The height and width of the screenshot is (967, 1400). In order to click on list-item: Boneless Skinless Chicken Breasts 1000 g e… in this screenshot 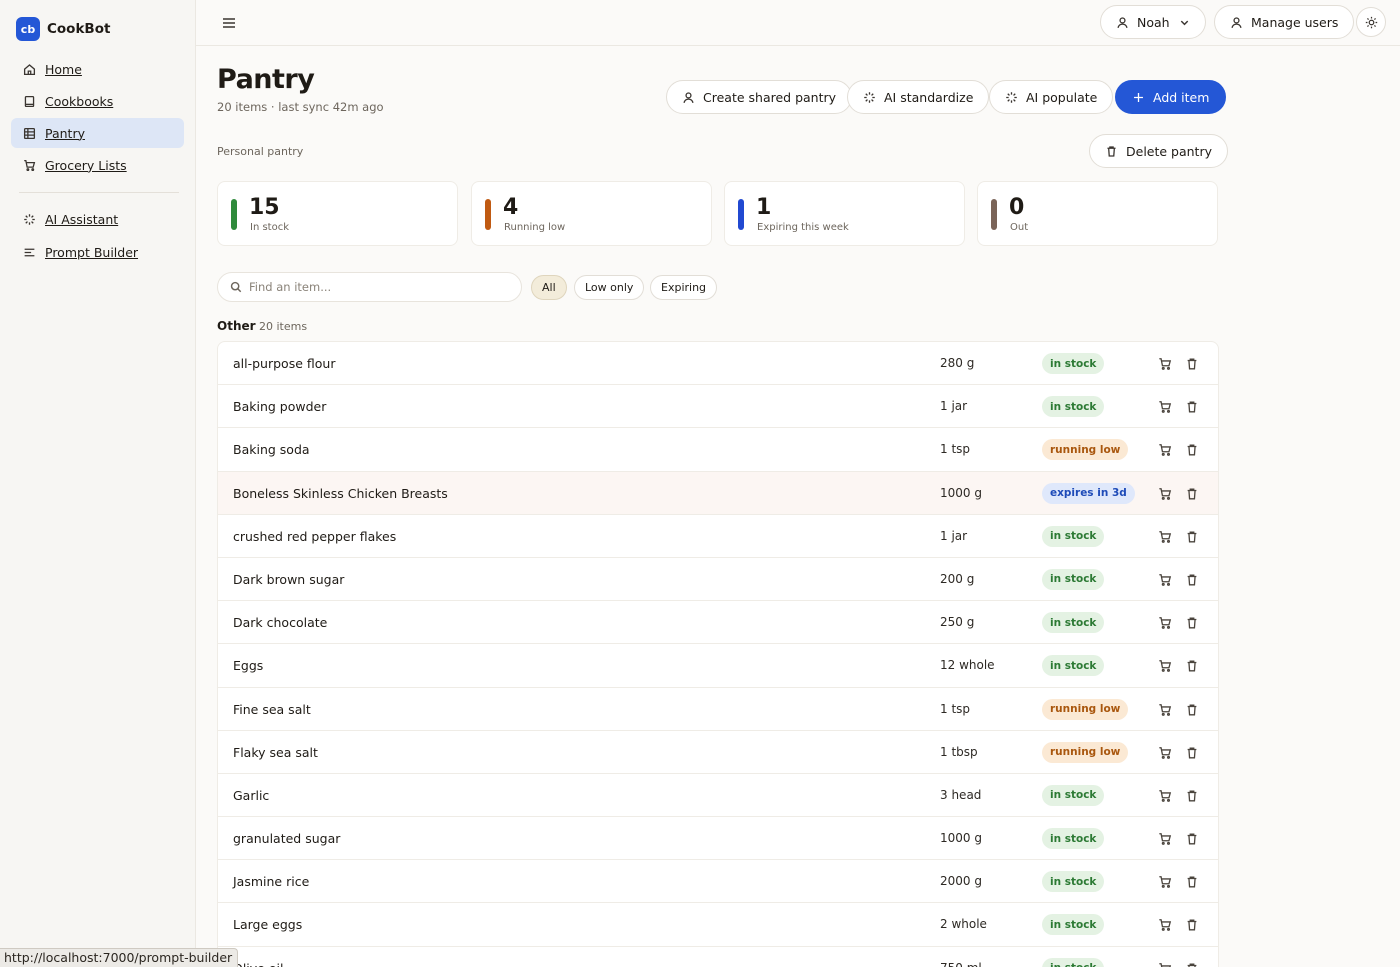, I will do `click(718, 493)`.